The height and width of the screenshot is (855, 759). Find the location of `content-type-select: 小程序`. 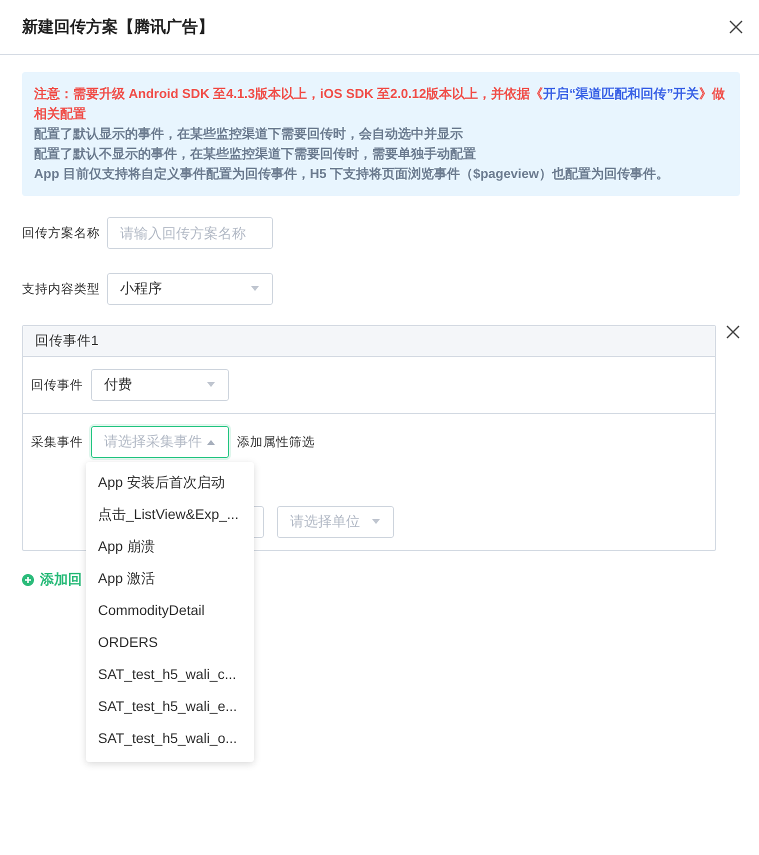

content-type-select: 小程序 is located at coordinates (190, 289).